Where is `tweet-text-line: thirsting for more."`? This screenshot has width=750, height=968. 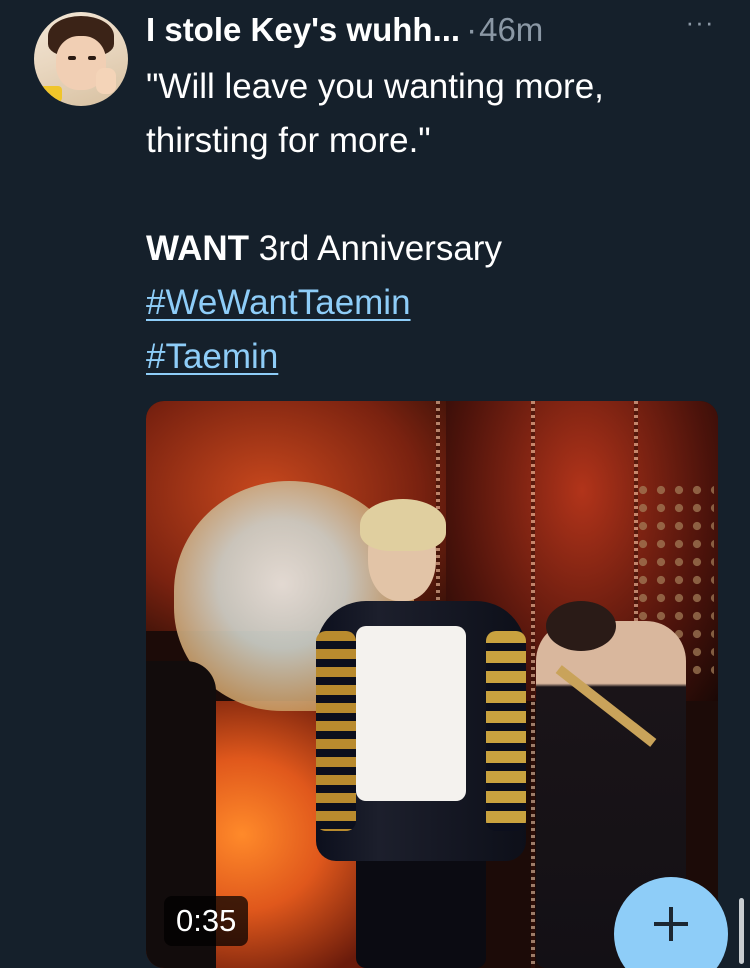
tweet-text-line: thirsting for more." is located at coordinates (288, 140).